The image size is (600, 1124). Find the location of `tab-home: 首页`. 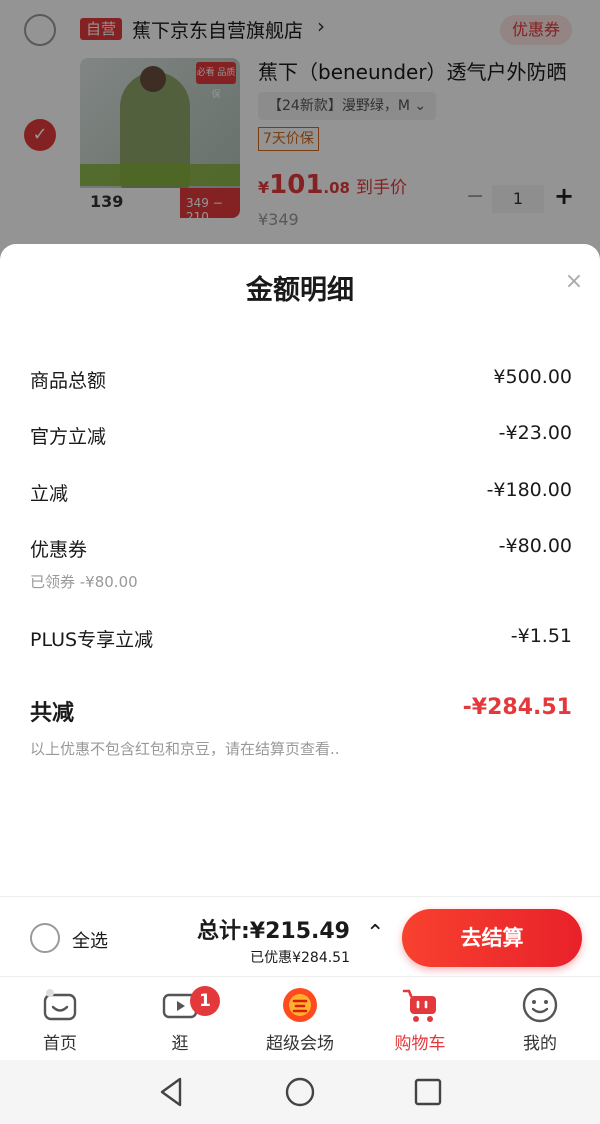

tab-home: 首页 is located at coordinates (60, 1019).